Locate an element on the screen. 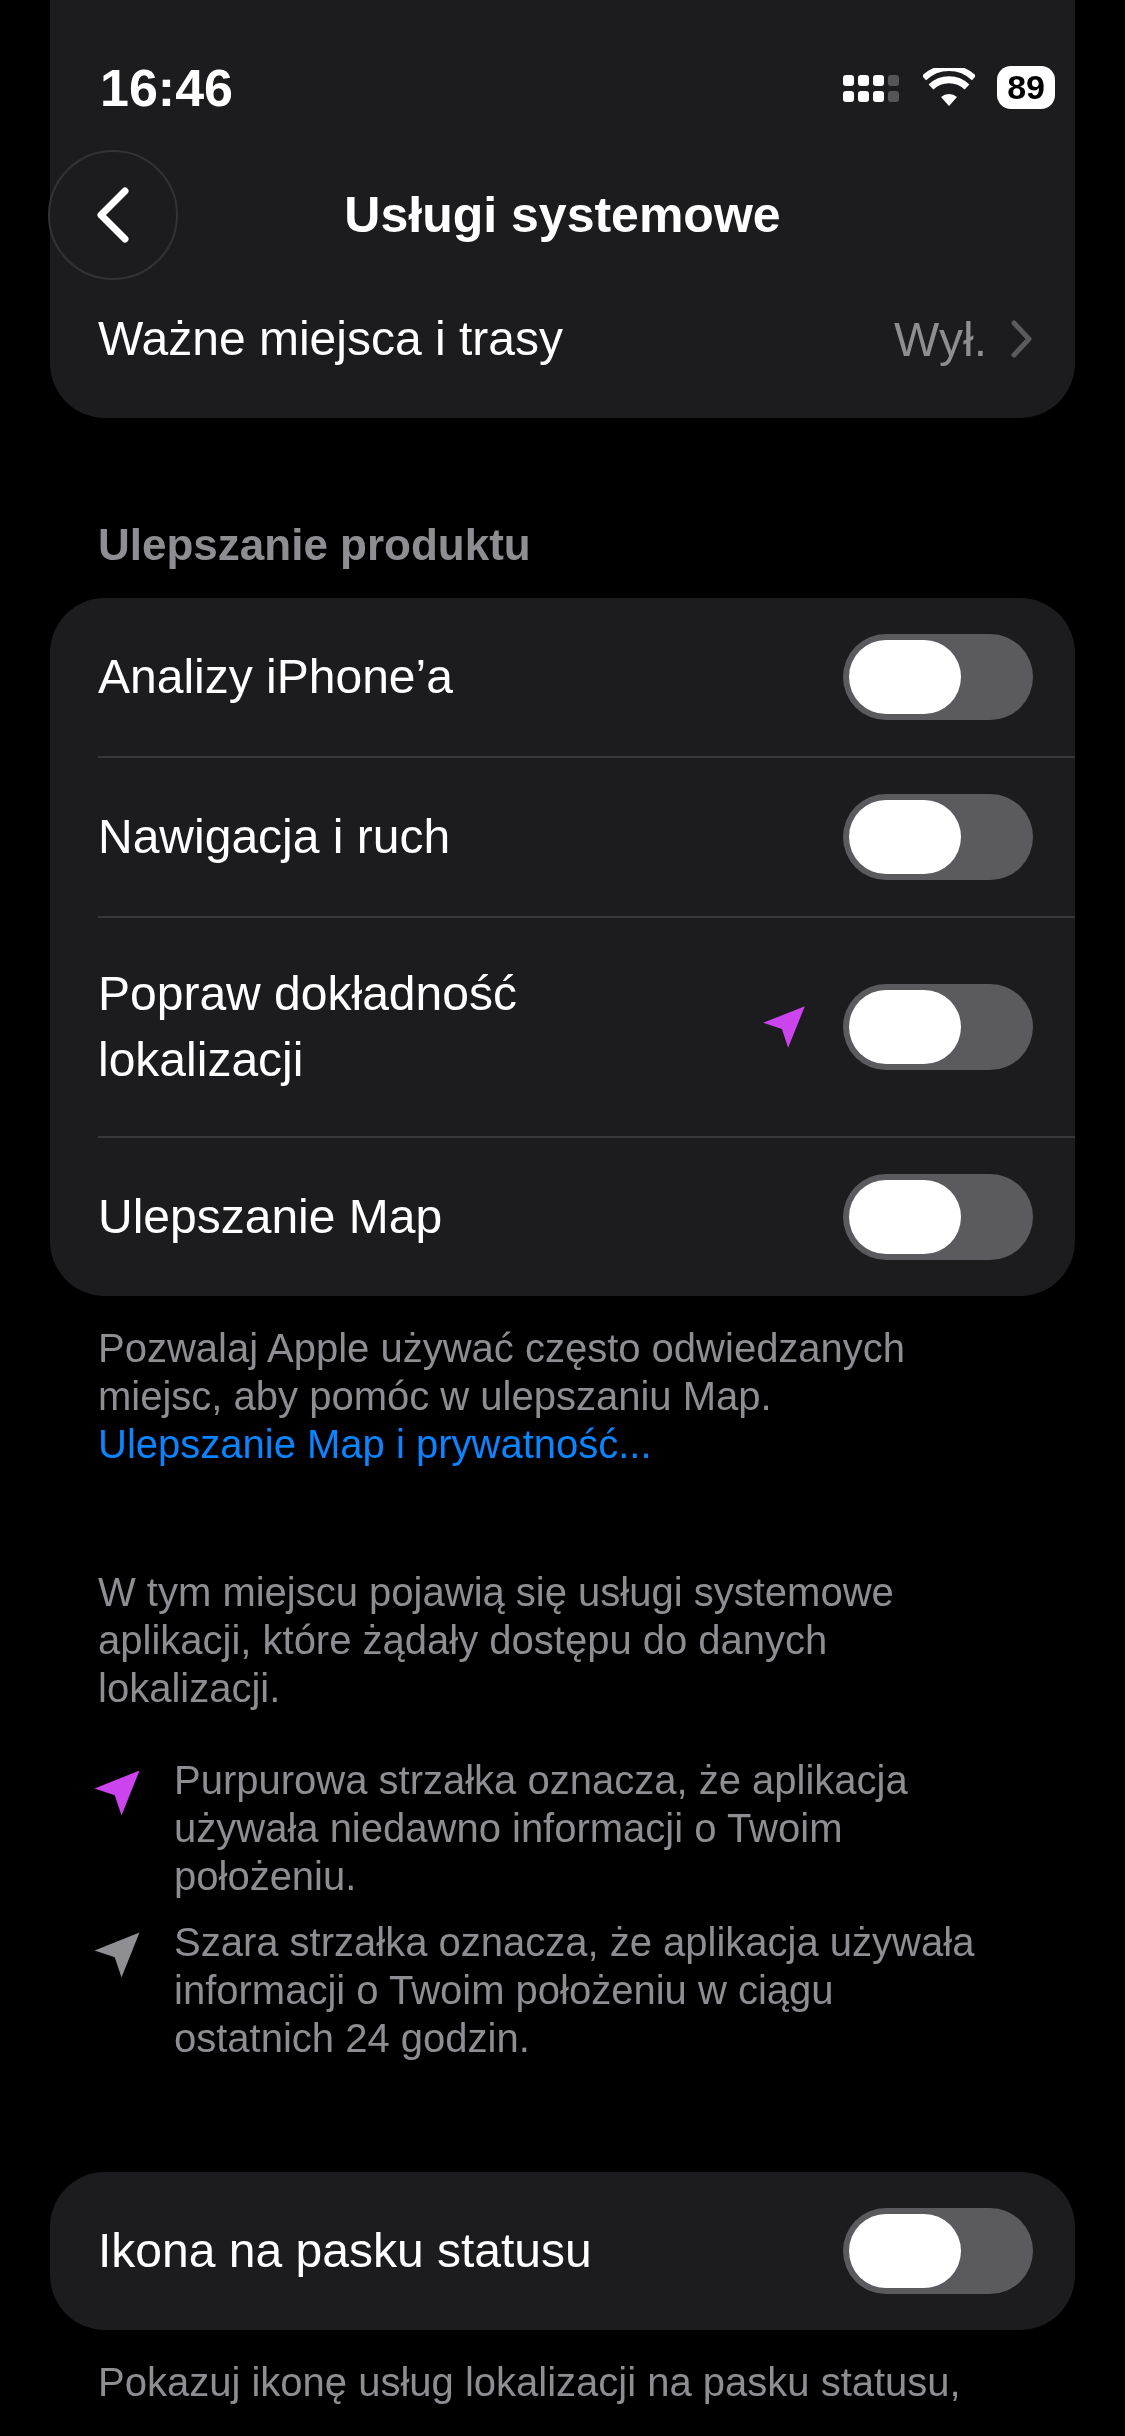 Image resolution: width=1125 pixels, height=2436 pixels. info-text: W tym miejscu pojawią się usługi systemowe aplikacji, które żądały dostępu do danych lokalizacji. is located at coordinates (496, 1640).